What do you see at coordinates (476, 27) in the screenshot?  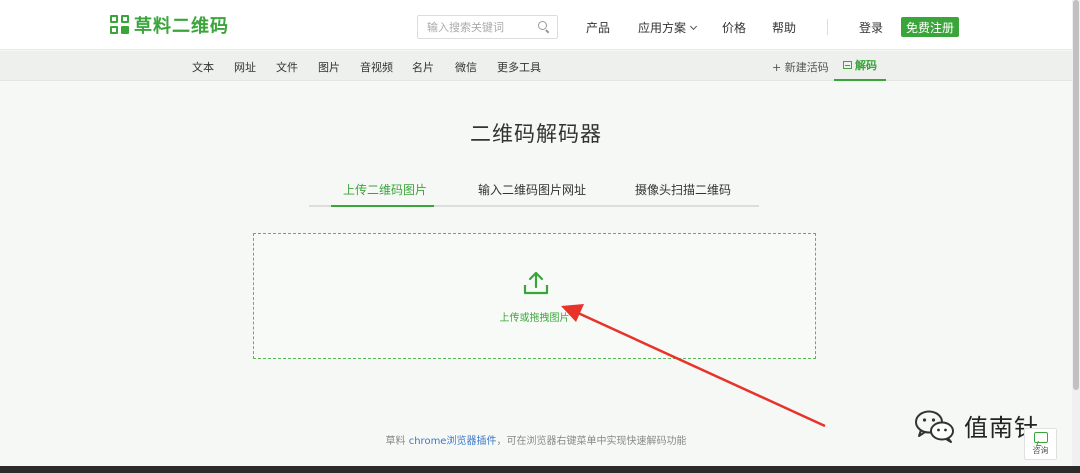 I see `search-input` at bounding box center [476, 27].